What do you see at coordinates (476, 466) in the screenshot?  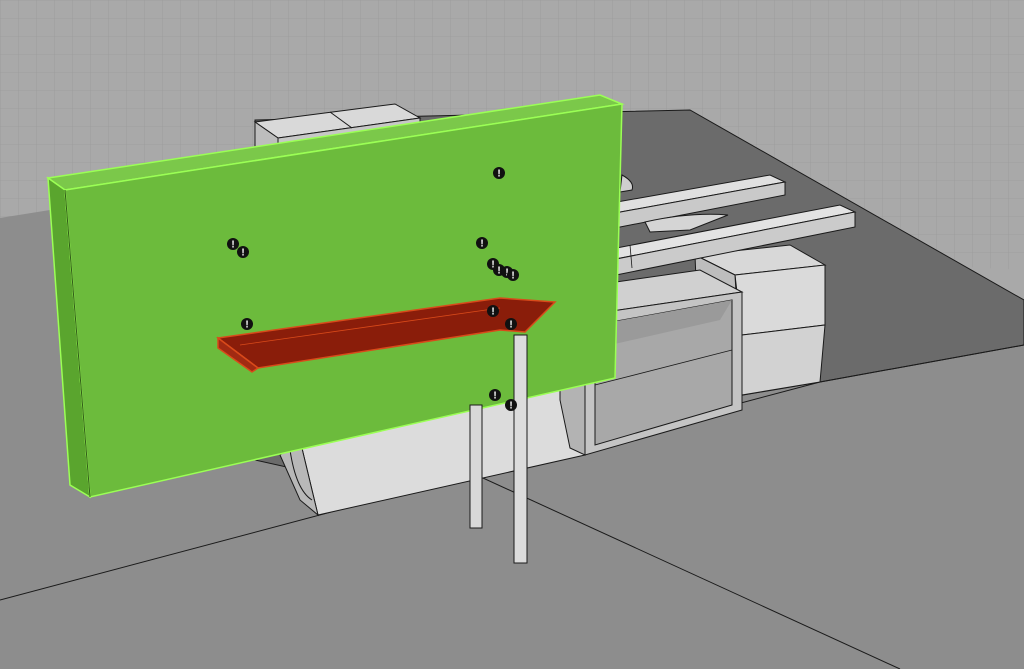 I see `support-post-back` at bounding box center [476, 466].